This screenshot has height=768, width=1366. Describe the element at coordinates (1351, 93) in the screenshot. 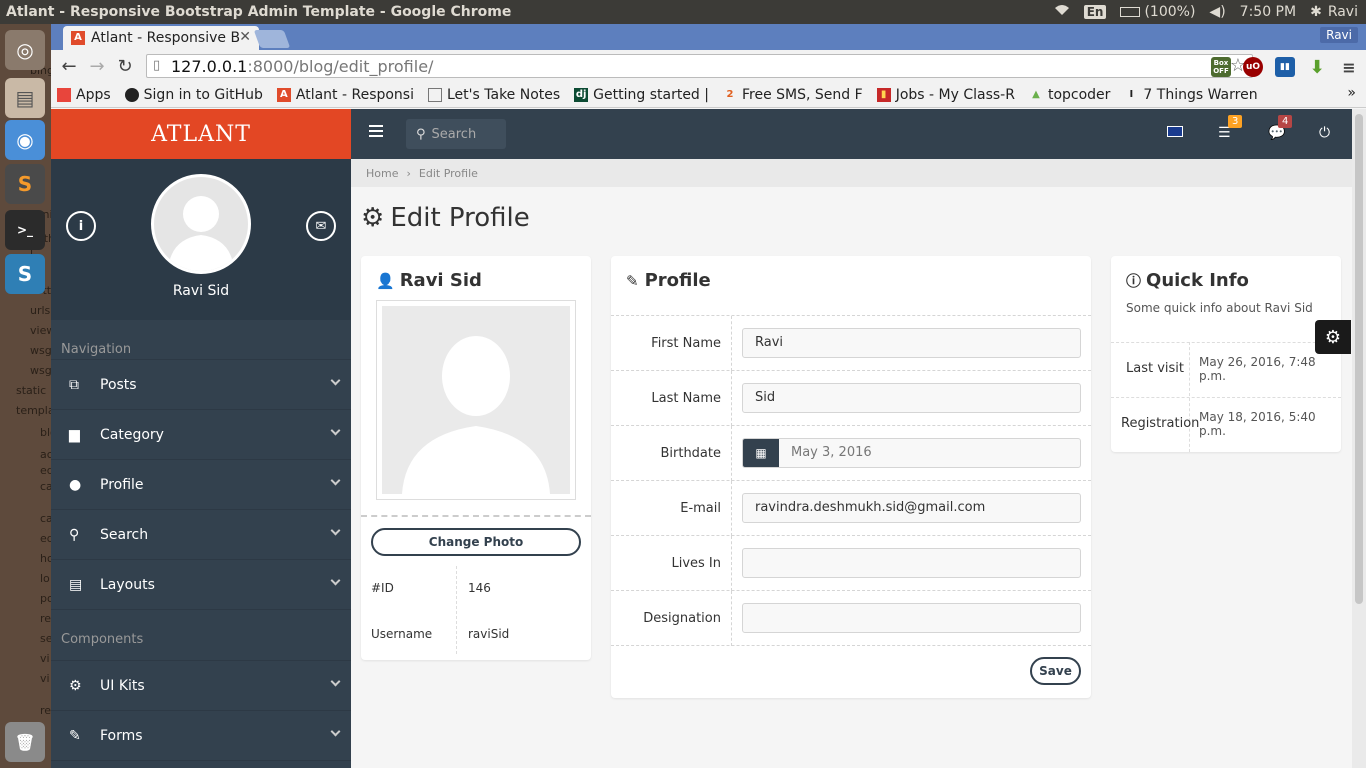

I see `more-bookmarks-icon: »` at that location.